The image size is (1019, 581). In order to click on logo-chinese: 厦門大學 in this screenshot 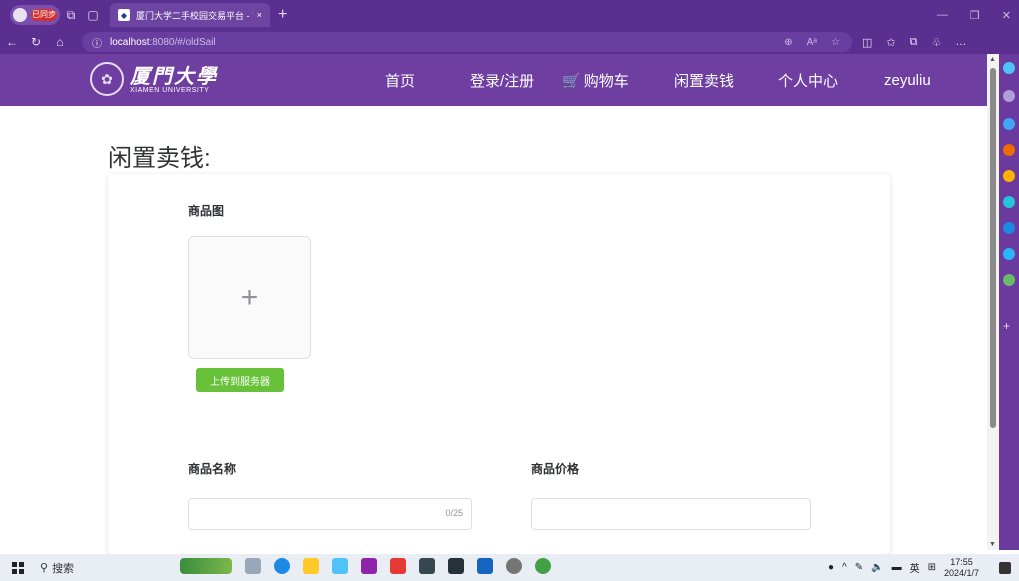, I will do `click(174, 75)`.